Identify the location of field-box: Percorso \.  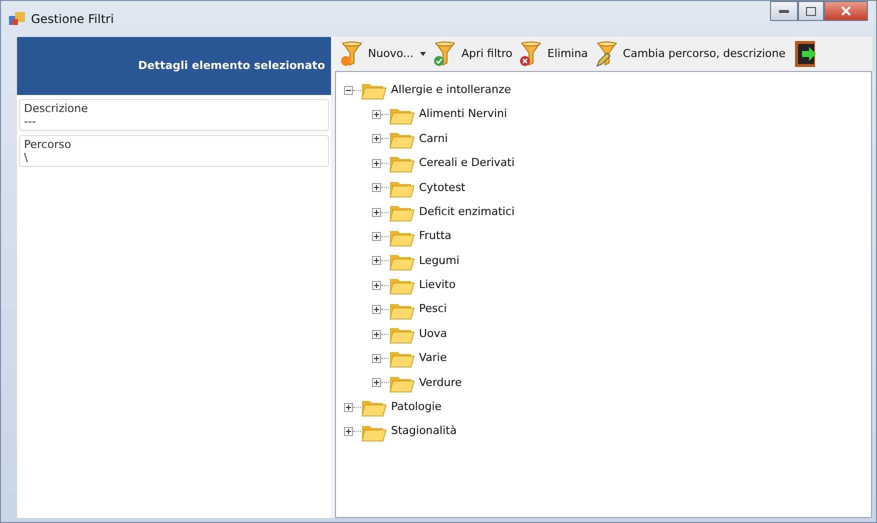
(174, 151).